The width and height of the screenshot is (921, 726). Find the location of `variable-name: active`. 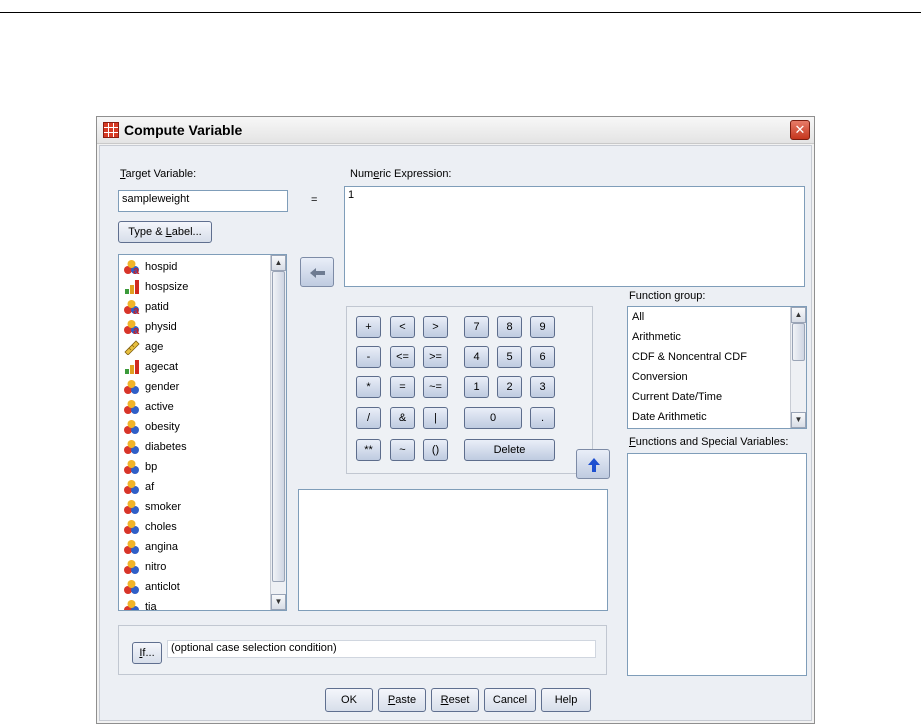

variable-name: active is located at coordinates (159, 407).